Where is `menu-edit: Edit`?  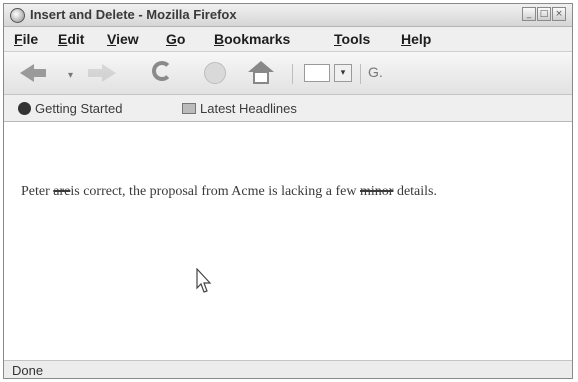 menu-edit: Edit is located at coordinates (71, 39).